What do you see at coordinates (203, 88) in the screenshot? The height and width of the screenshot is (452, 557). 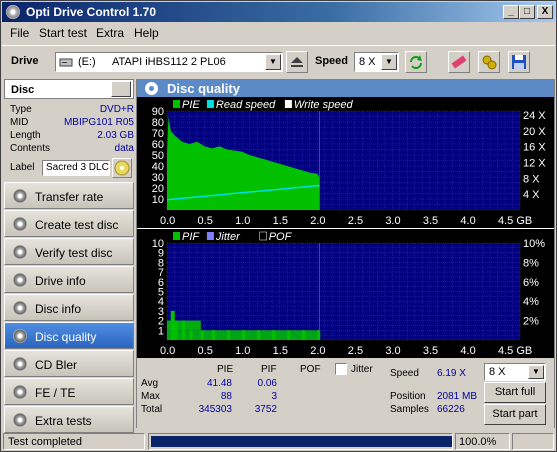 I see `disc-quality-title: Disc quality` at bounding box center [203, 88].